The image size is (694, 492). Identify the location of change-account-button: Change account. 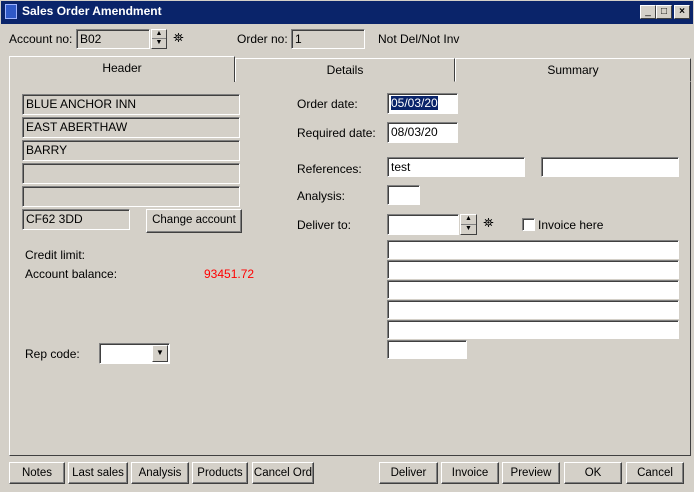
(194, 221).